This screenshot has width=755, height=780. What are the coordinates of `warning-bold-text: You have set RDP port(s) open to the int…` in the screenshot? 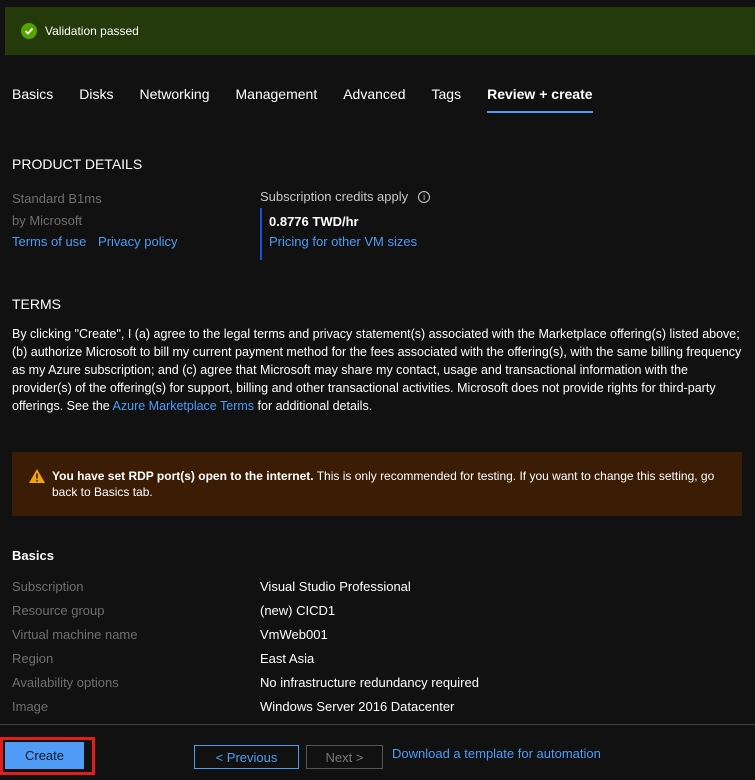 It's located at (183, 476).